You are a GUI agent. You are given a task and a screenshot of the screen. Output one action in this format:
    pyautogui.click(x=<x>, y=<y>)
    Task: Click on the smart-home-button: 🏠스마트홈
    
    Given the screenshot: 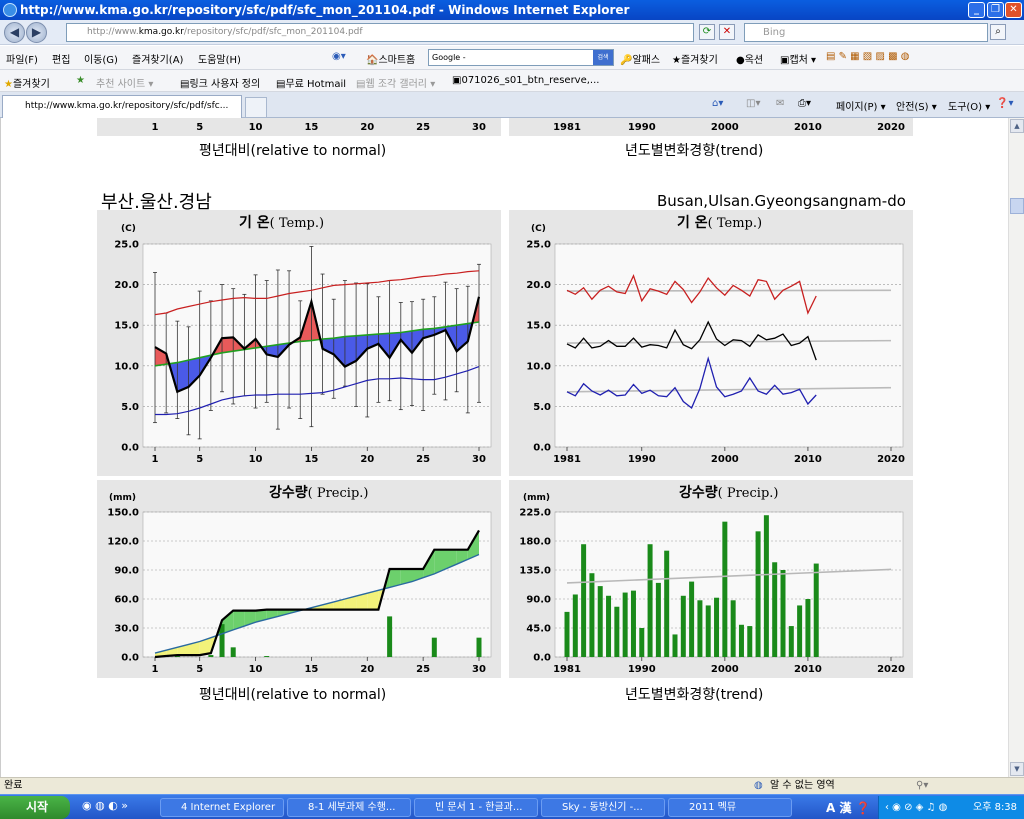 What is the action you would take?
    pyautogui.click(x=390, y=58)
    